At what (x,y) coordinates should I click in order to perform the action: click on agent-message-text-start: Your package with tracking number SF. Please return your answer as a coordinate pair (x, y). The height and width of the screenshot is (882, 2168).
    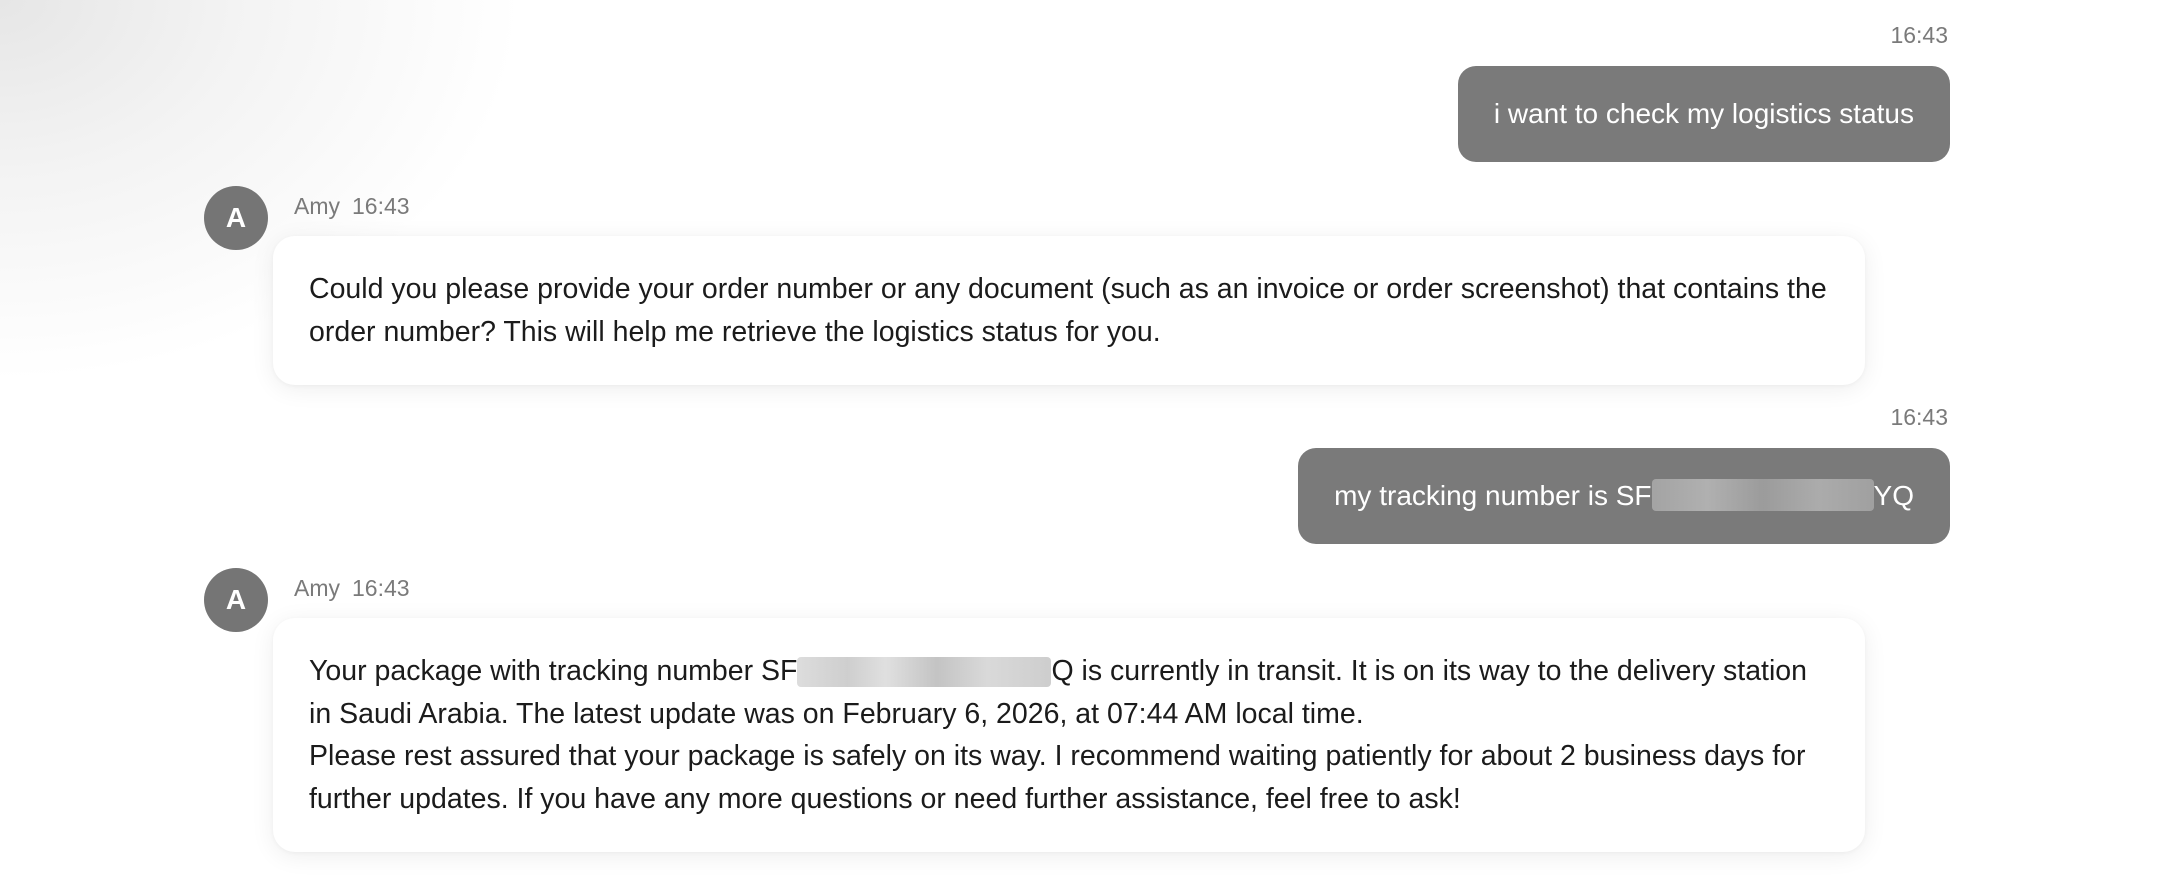
    Looking at the image, I should click on (553, 671).